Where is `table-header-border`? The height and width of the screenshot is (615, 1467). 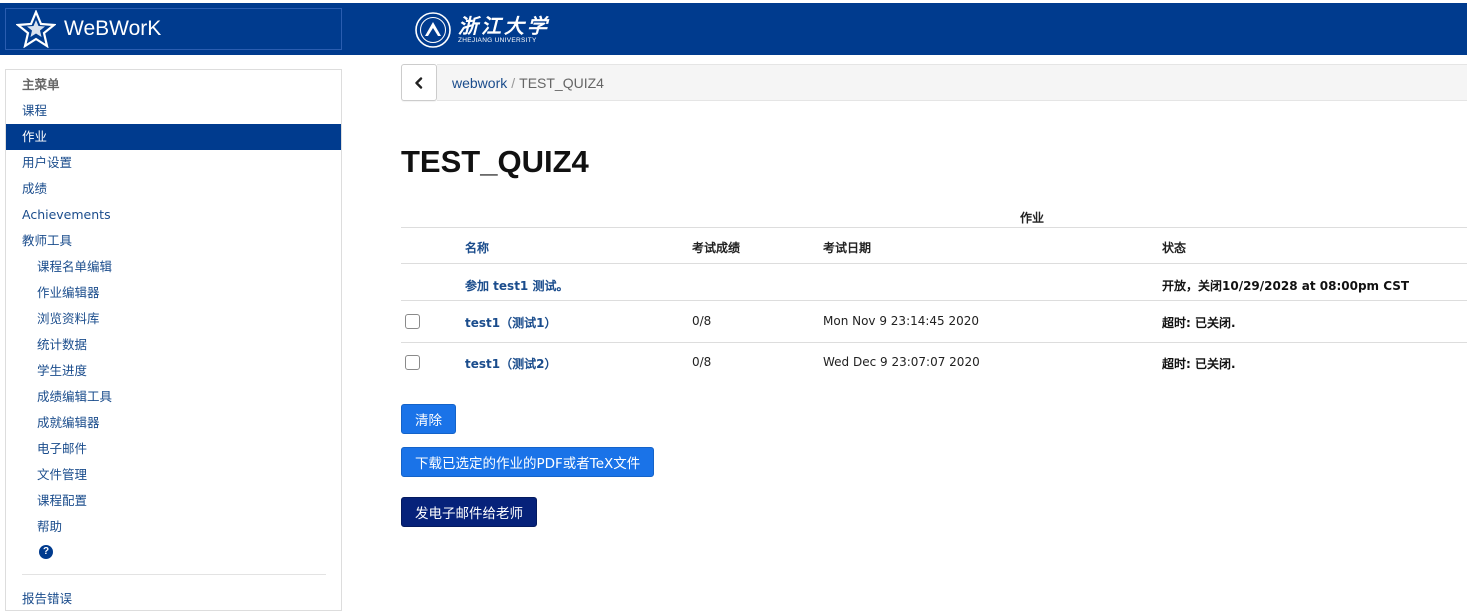
table-header-border is located at coordinates (934, 263).